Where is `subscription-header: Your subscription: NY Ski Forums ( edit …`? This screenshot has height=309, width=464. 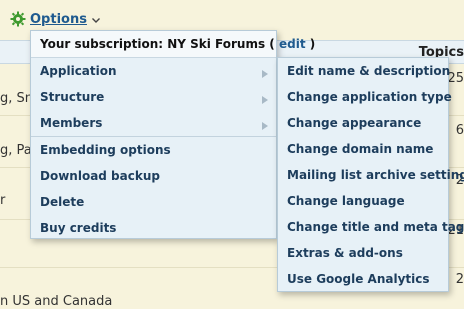 subscription-header: Your subscription: NY Ski Forums ( edit … is located at coordinates (173, 44).